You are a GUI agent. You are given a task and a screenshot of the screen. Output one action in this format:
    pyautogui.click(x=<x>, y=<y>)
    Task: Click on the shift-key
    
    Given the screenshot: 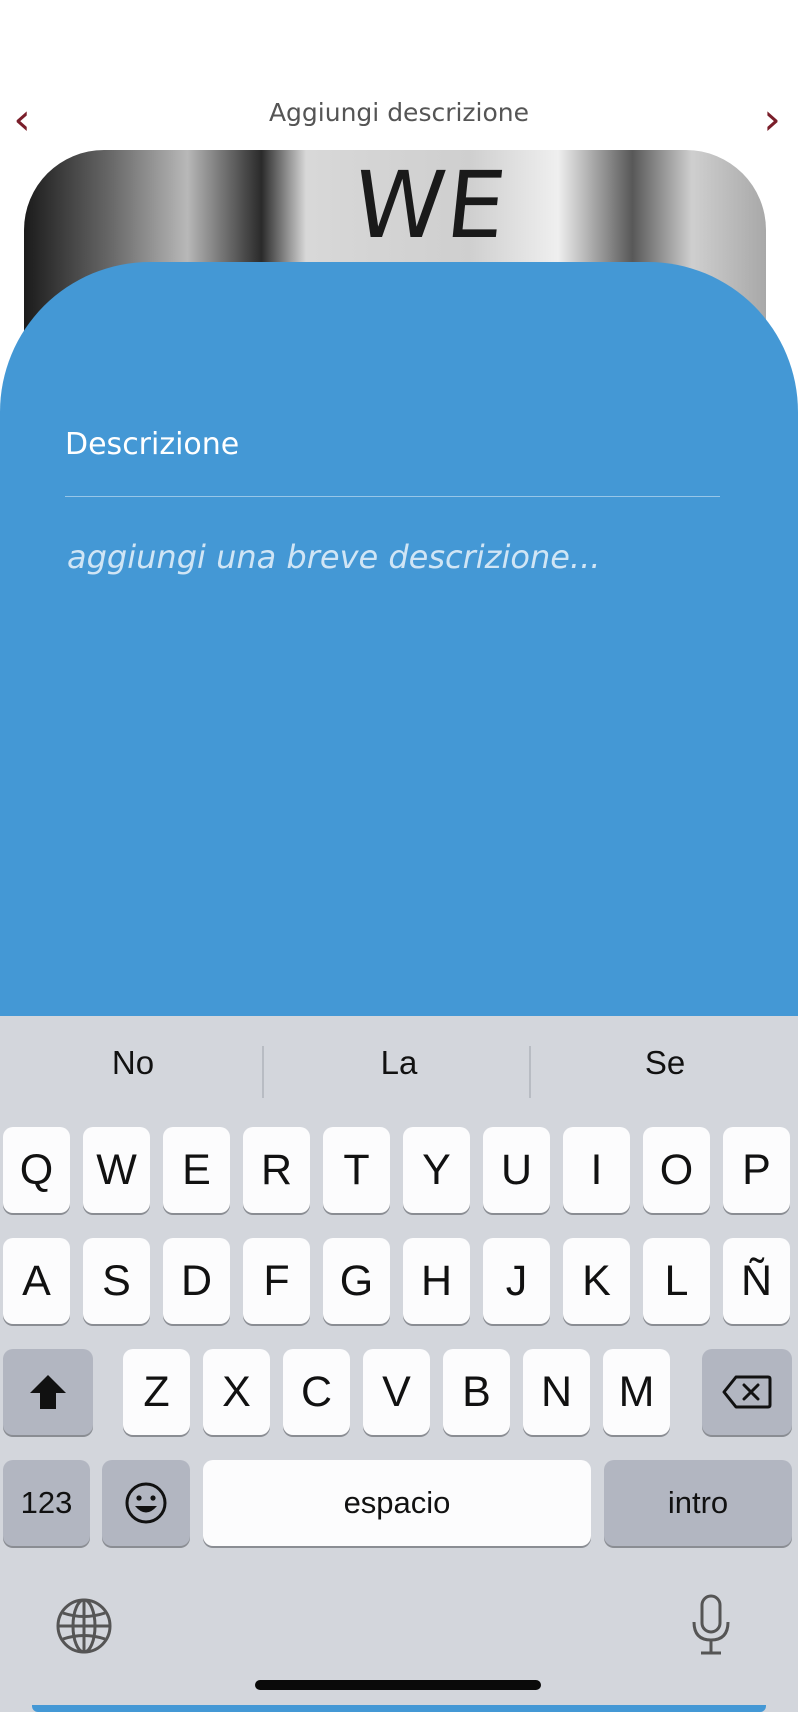 What is the action you would take?
    pyautogui.click(x=48, y=1392)
    